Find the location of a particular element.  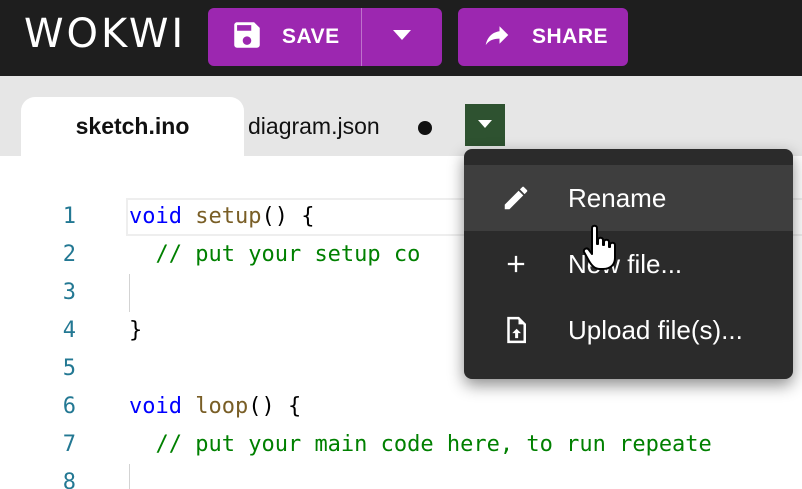

menu-item-rename: Rename is located at coordinates (628, 198).